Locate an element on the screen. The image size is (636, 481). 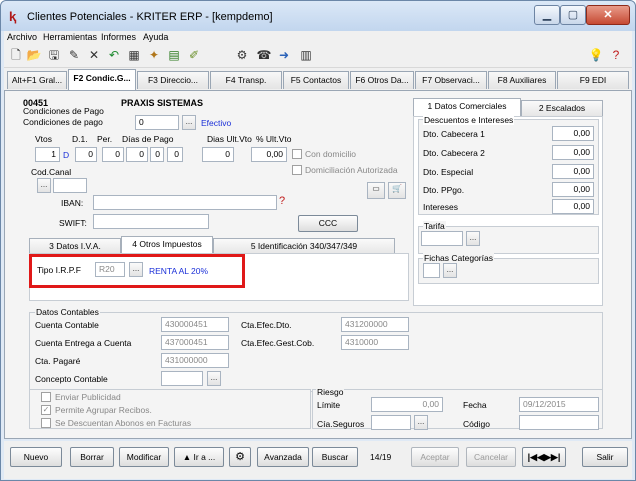
cond-pago-input: 0 is located at coordinates (157, 122).